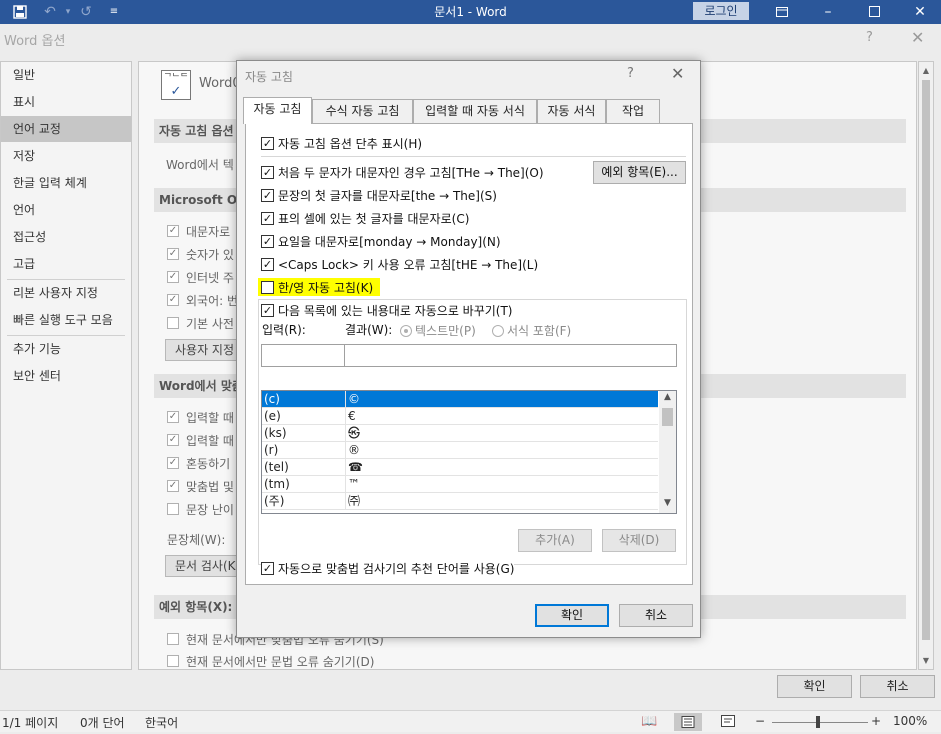  I want to click on entry-to: ㈜, so click(354, 501).